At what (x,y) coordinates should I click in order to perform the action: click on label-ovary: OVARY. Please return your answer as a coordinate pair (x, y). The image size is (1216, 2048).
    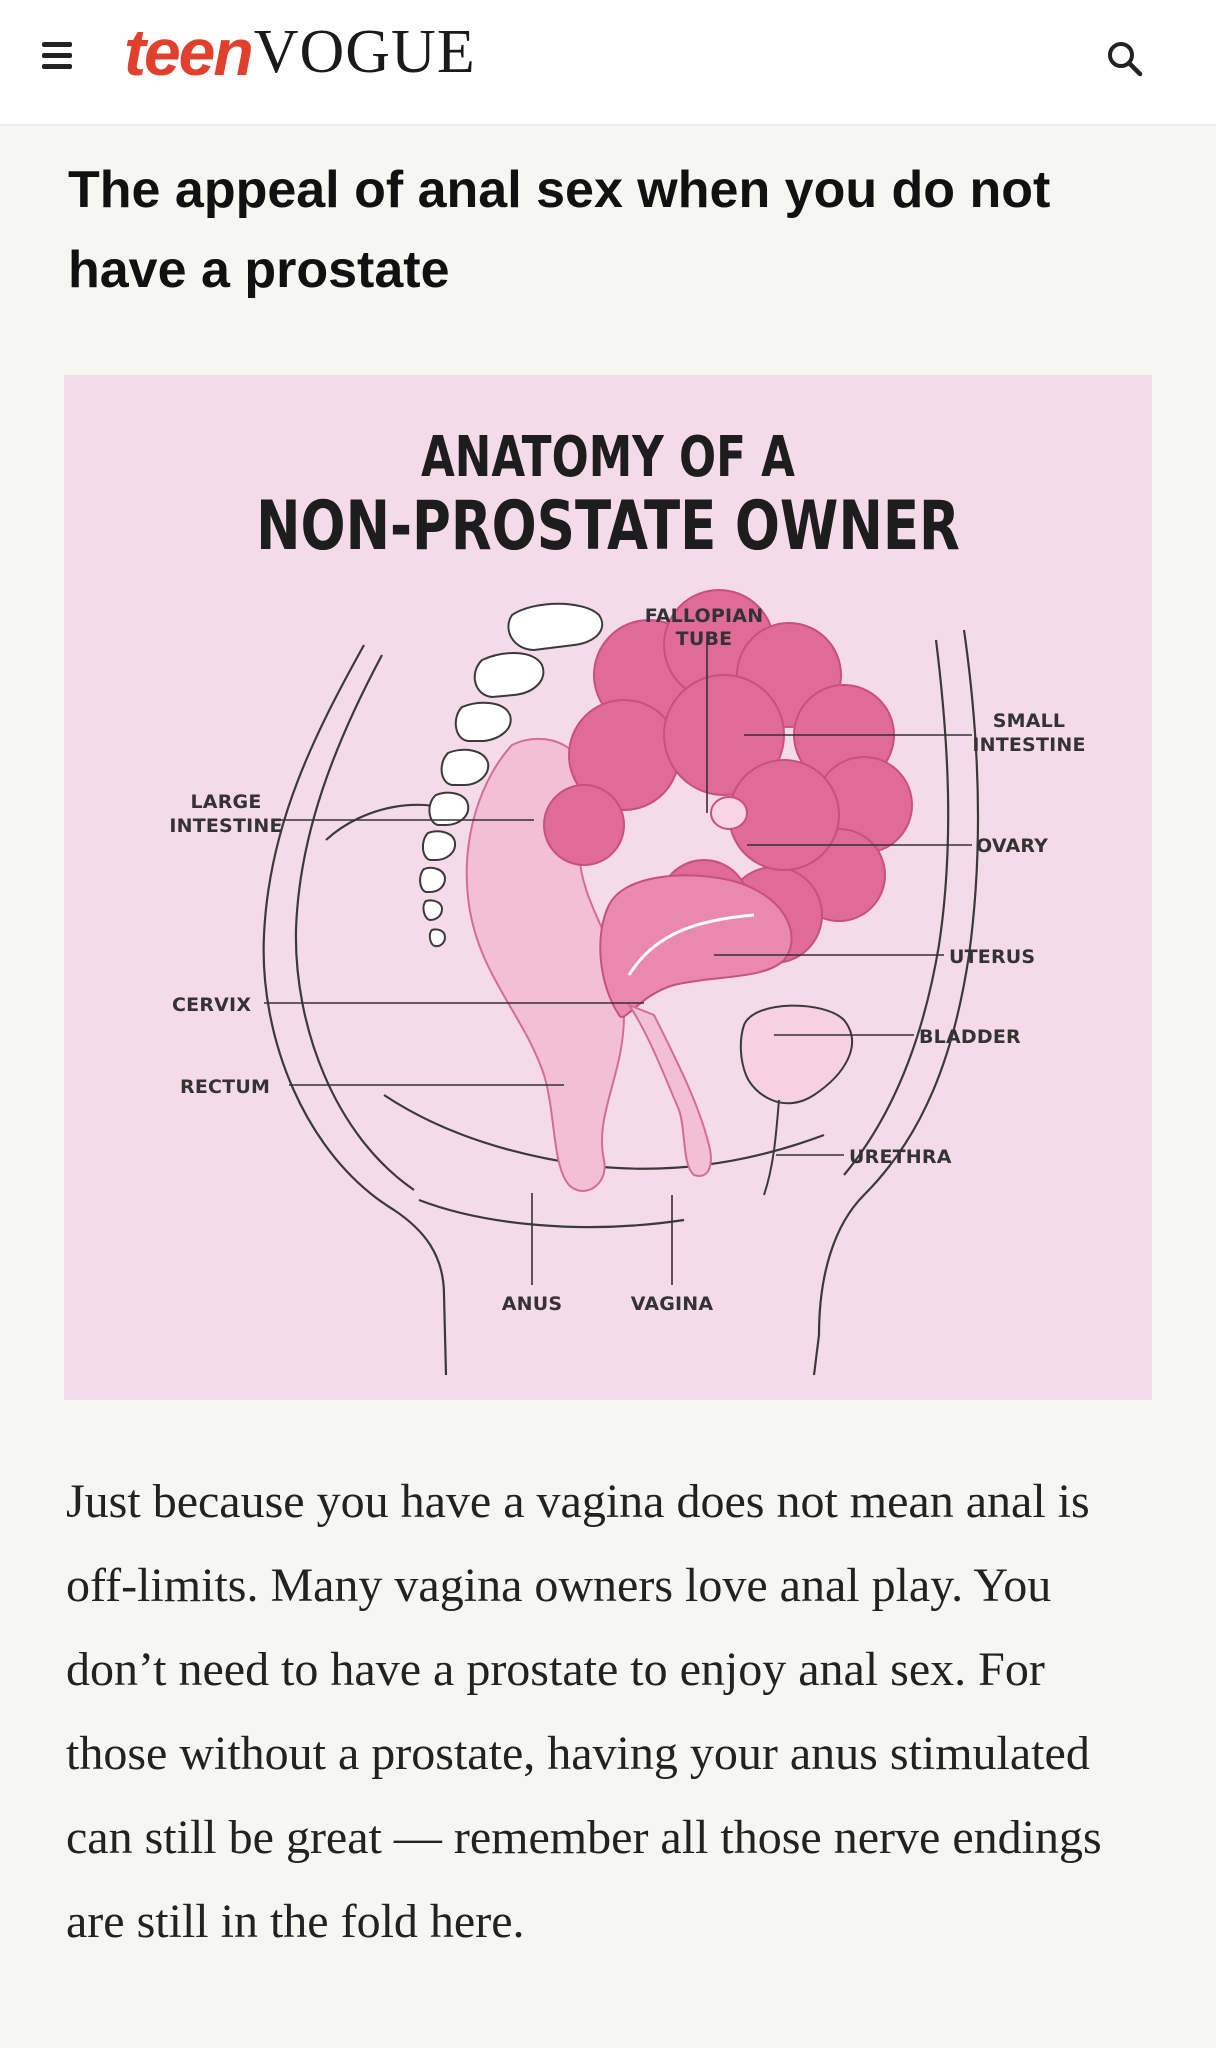
    Looking at the image, I should click on (1012, 846).